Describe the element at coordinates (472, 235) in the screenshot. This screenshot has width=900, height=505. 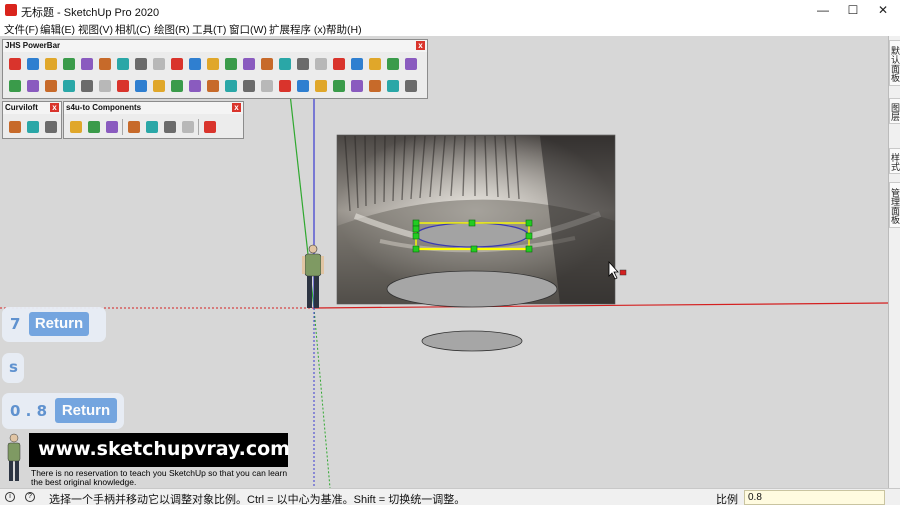
I see `selected-ellipse` at that location.